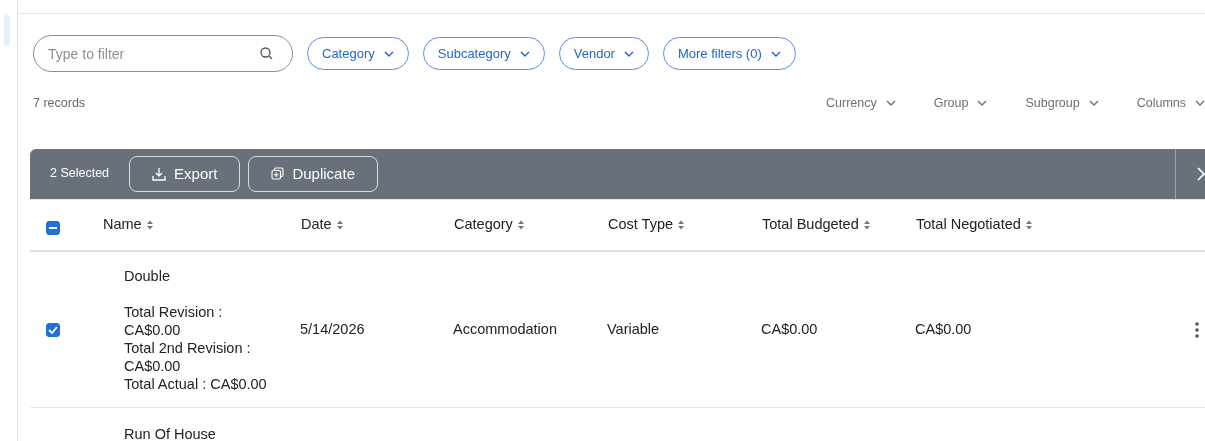 This screenshot has width=1205, height=441. I want to click on detail-text: Total 2nd Revision :, so click(188, 348).